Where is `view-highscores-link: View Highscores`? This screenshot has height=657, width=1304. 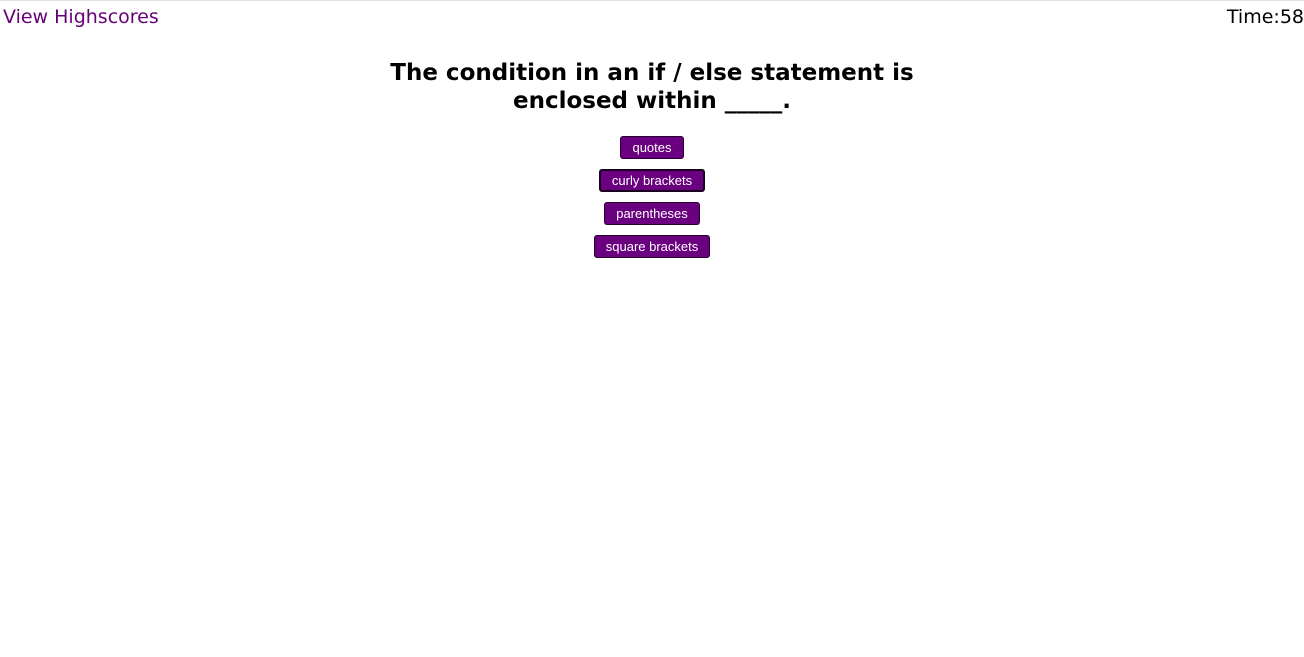 view-highscores-link: View Highscores is located at coordinates (81, 17).